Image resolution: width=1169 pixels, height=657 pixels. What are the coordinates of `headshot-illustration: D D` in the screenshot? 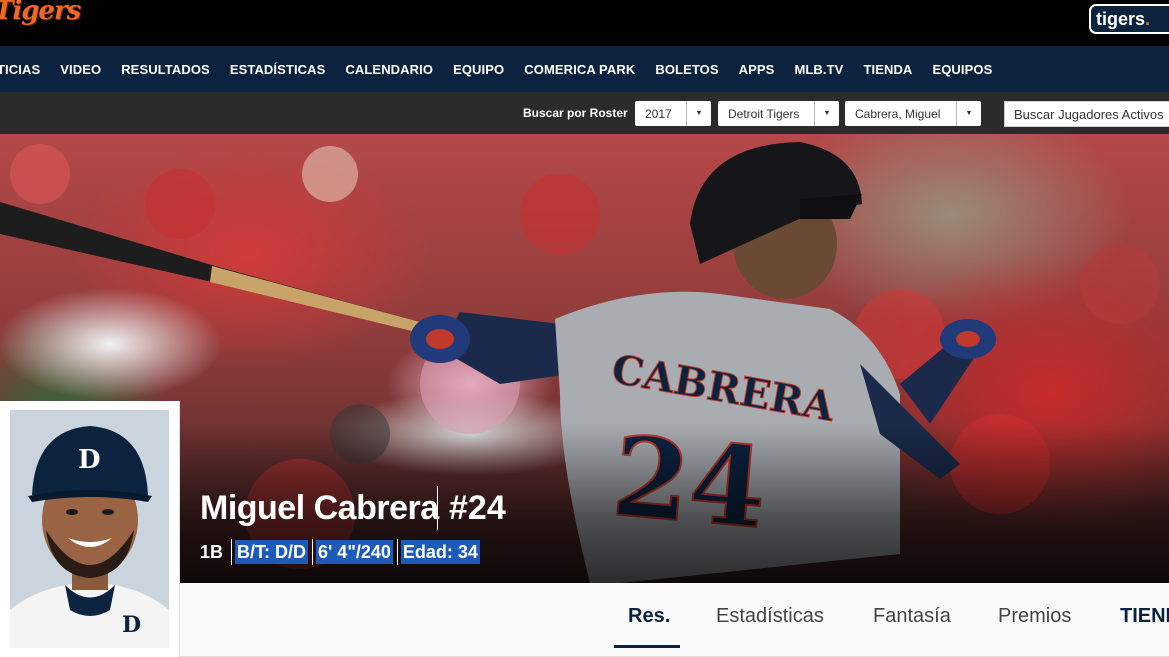 It's located at (89, 529).